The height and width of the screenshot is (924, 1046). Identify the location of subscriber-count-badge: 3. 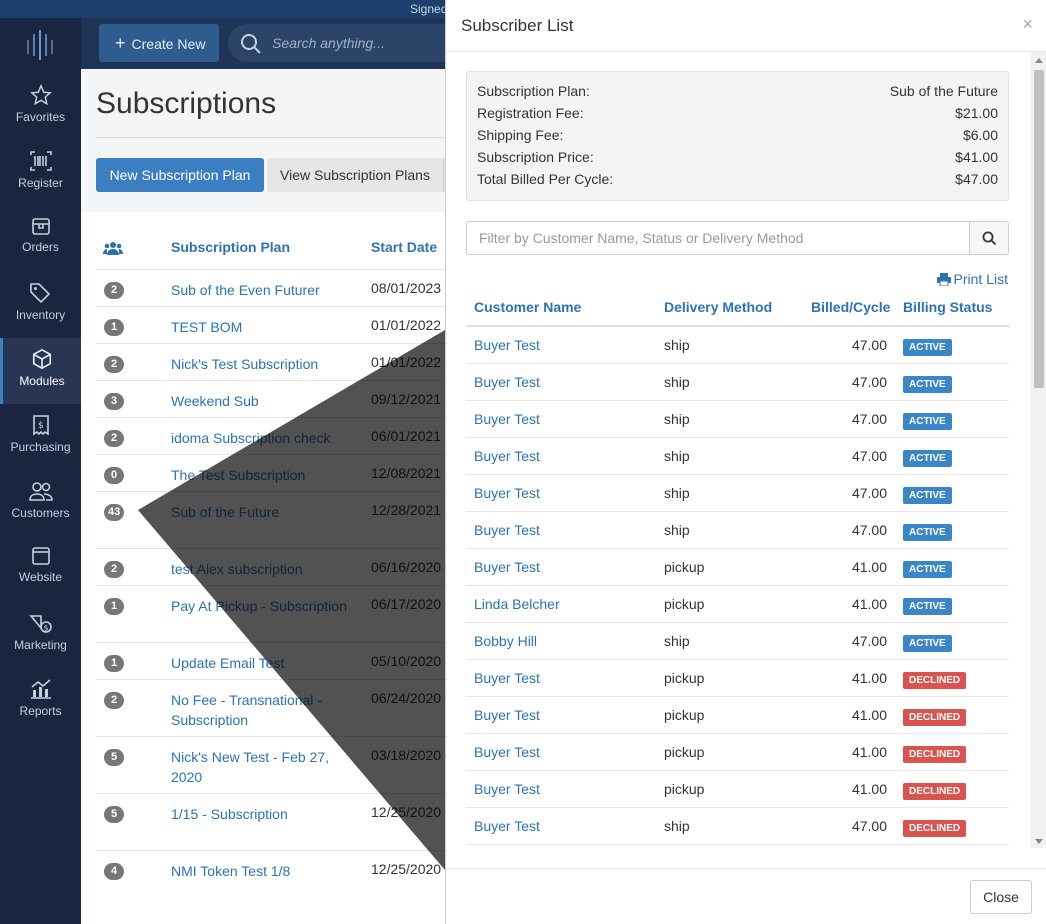
(114, 401).